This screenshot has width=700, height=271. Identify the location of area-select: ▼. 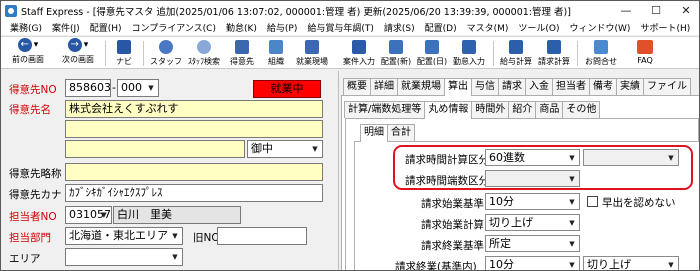
(124, 257).